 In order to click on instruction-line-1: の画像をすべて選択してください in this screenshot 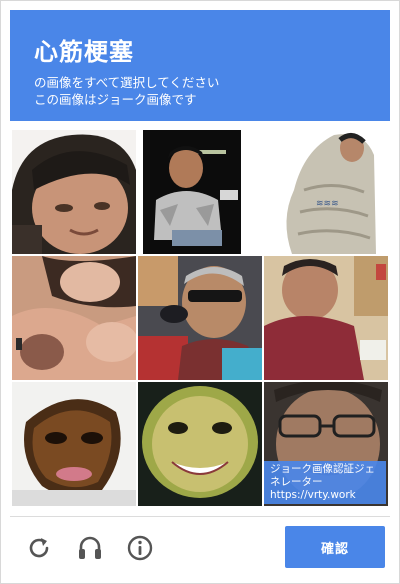, I will do `click(127, 82)`.